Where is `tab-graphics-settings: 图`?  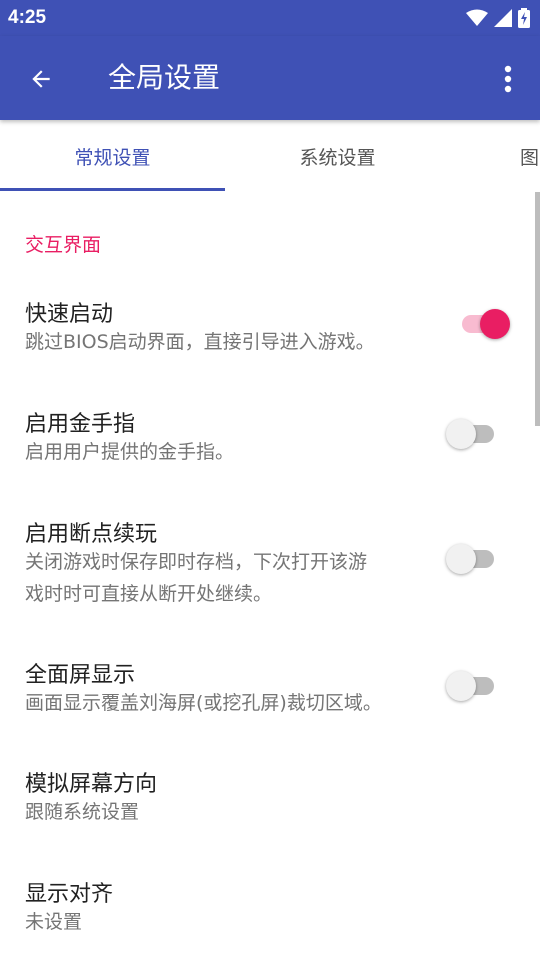 tab-graphics-settings: 图 is located at coordinates (495, 156).